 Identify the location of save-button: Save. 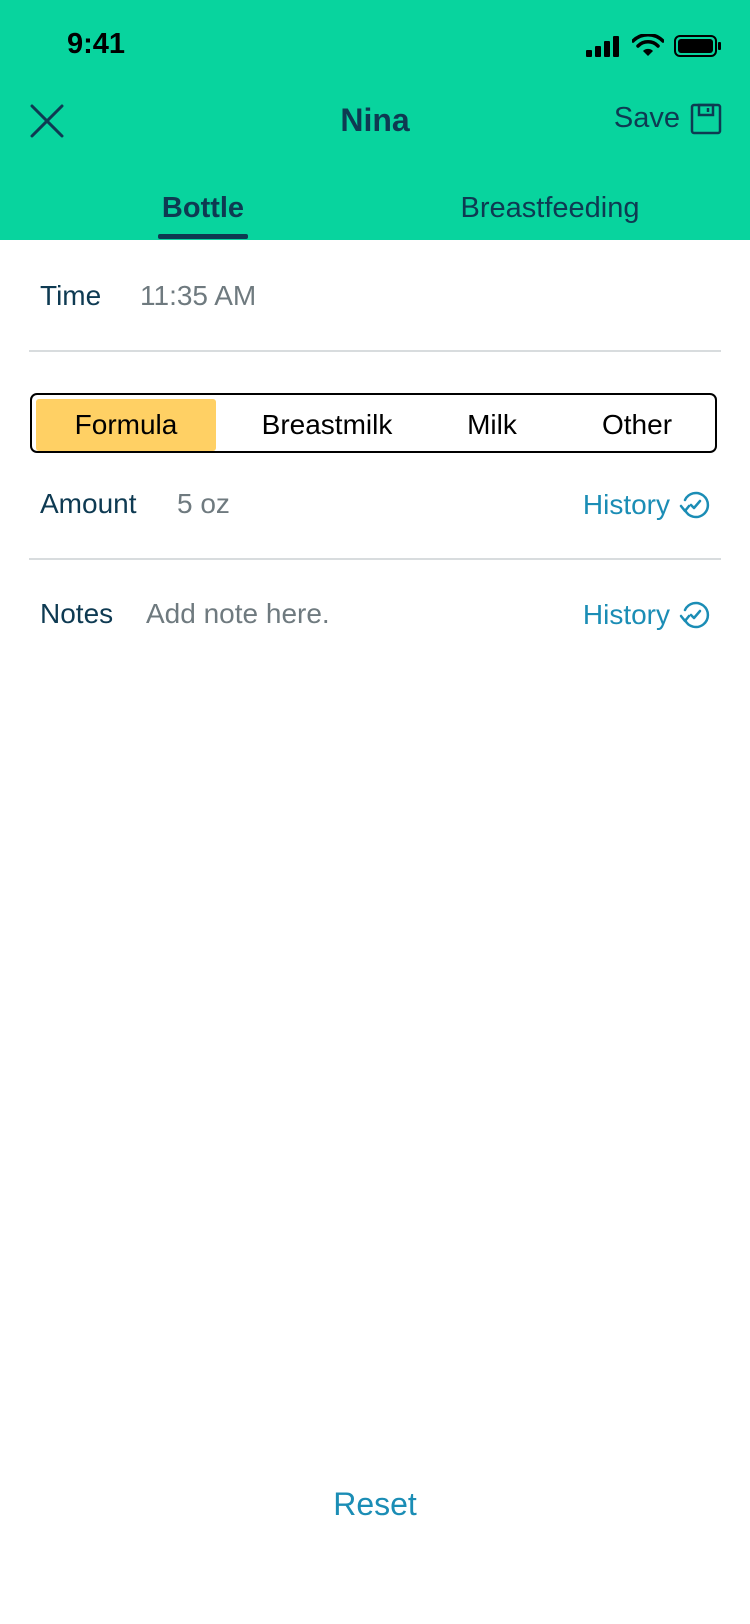
(668, 118).